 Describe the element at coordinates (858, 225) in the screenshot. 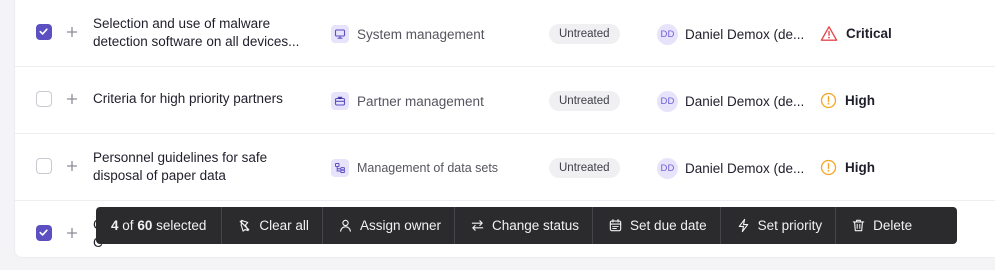

I see `trash-icon` at that location.